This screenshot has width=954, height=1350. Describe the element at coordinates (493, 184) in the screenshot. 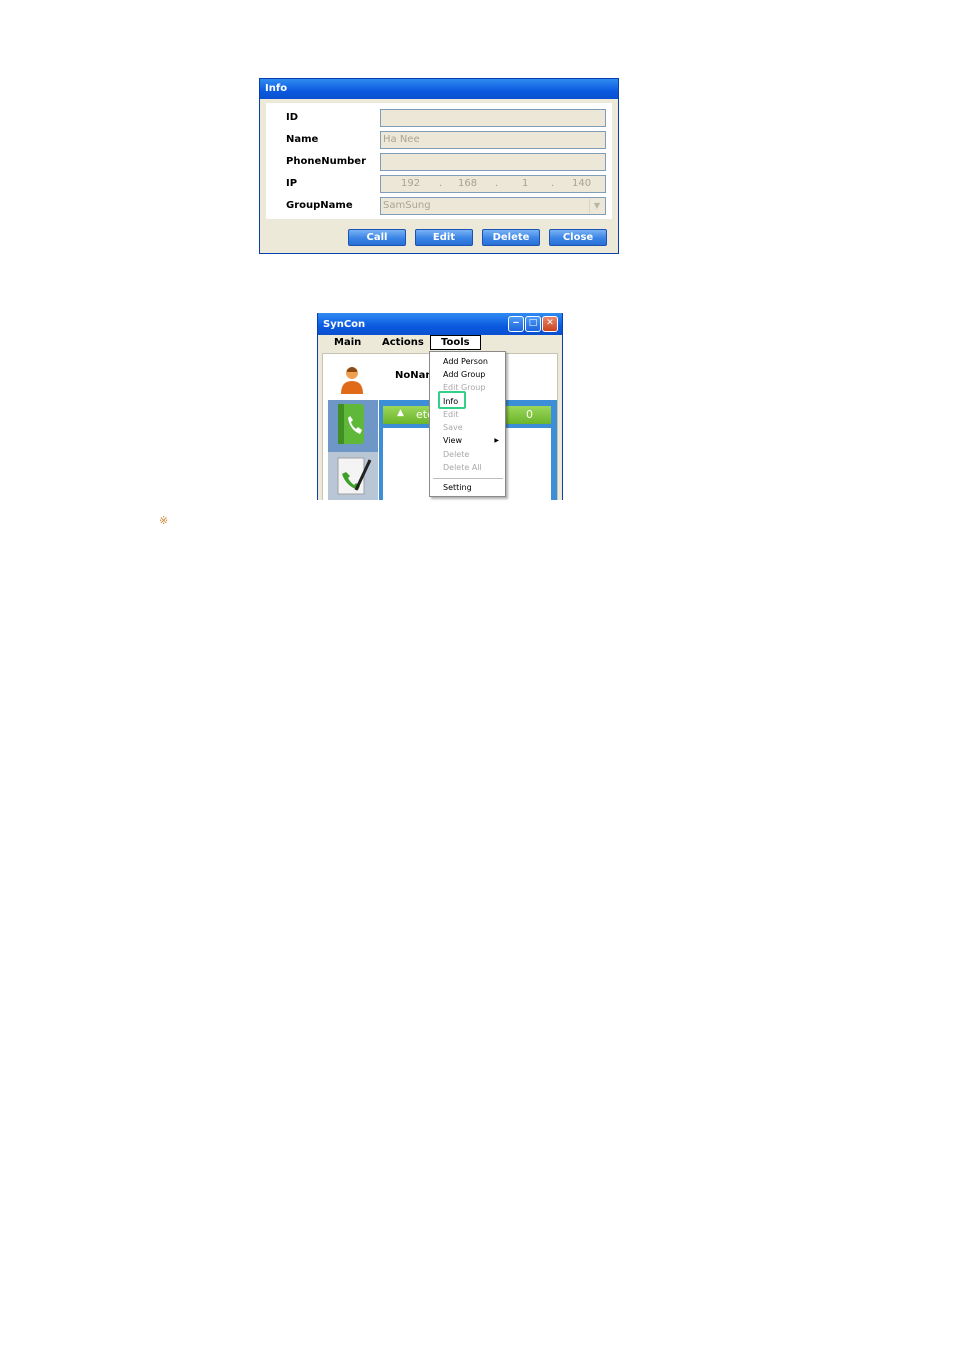

I see `ip-field: 192 . 168 . 1 . 140` at that location.